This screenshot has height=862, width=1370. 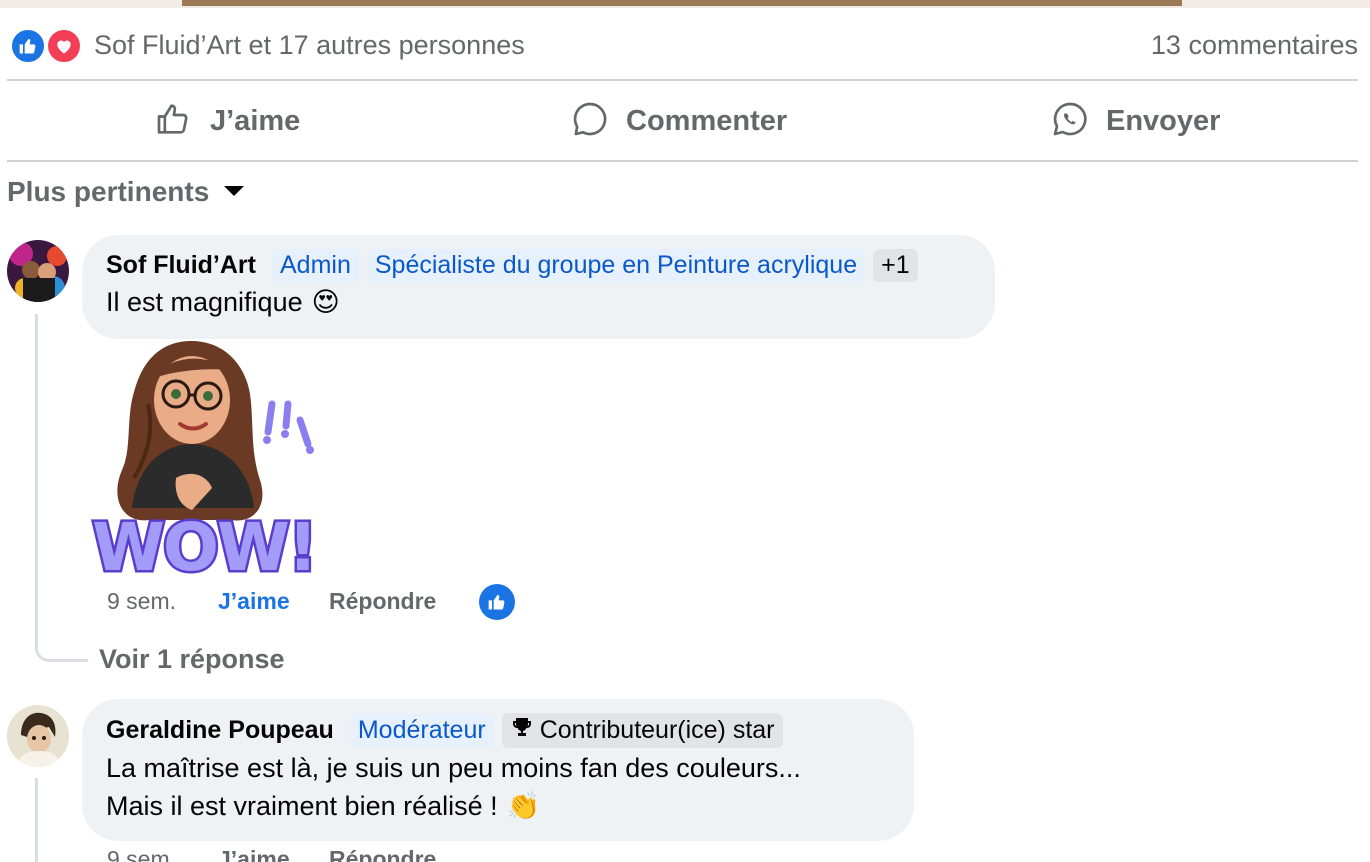 I want to click on comment-sort-dropdown: Plus pertinents, so click(x=126, y=192).